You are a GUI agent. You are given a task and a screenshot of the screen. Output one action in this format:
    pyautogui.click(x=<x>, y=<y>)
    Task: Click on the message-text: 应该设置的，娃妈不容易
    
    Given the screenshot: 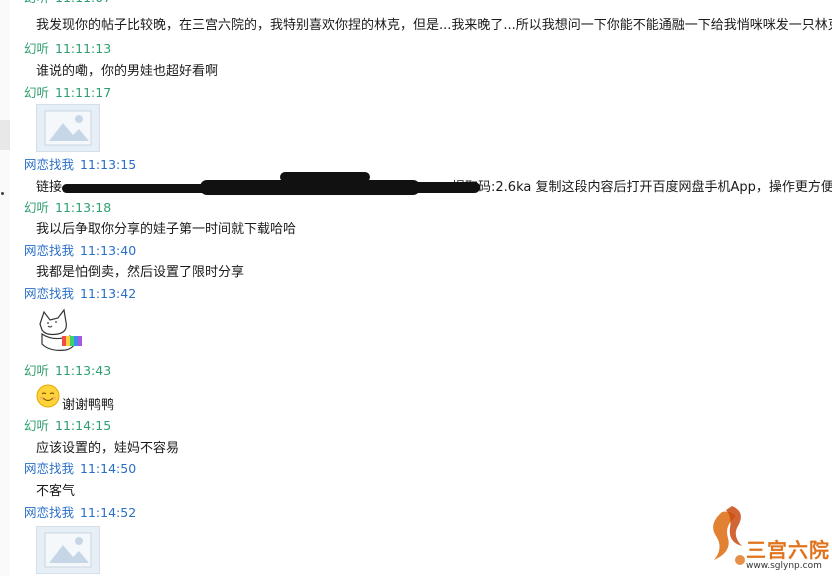 What is the action you would take?
    pyautogui.click(x=108, y=448)
    